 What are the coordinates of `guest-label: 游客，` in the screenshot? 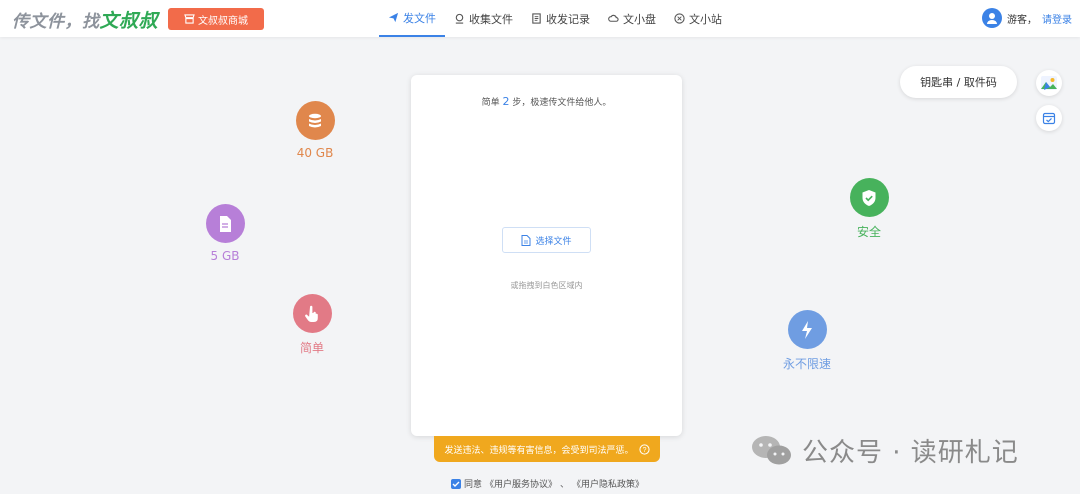 It's located at (1022, 20).